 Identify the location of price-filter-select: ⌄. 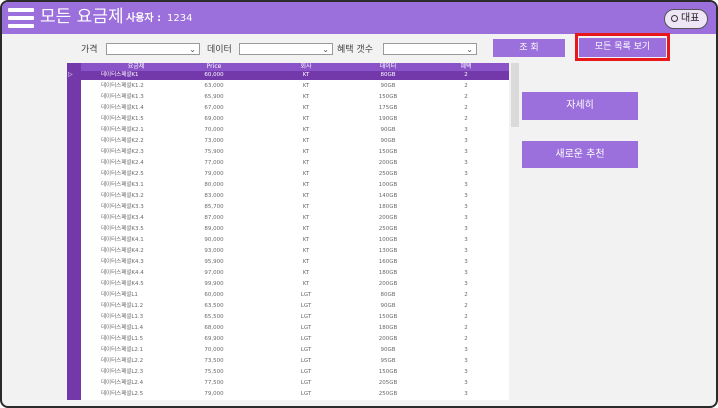
(153, 49).